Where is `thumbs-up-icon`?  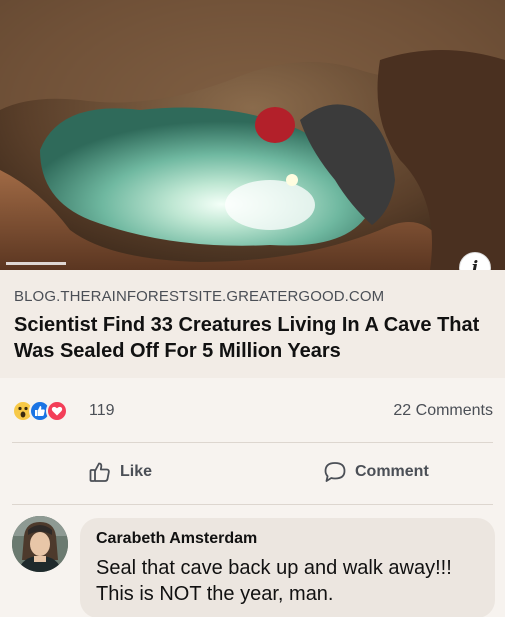 thumbs-up-icon is located at coordinates (99, 472).